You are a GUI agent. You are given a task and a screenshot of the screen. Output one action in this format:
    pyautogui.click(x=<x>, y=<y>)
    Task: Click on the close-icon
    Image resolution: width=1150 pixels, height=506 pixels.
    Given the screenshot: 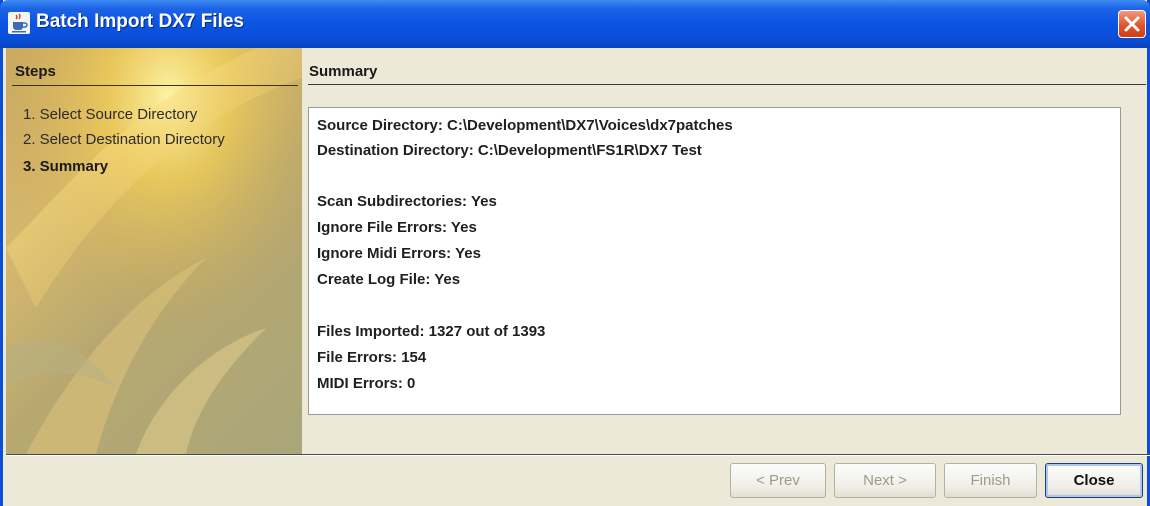 What is the action you would take?
    pyautogui.click(x=1132, y=24)
    